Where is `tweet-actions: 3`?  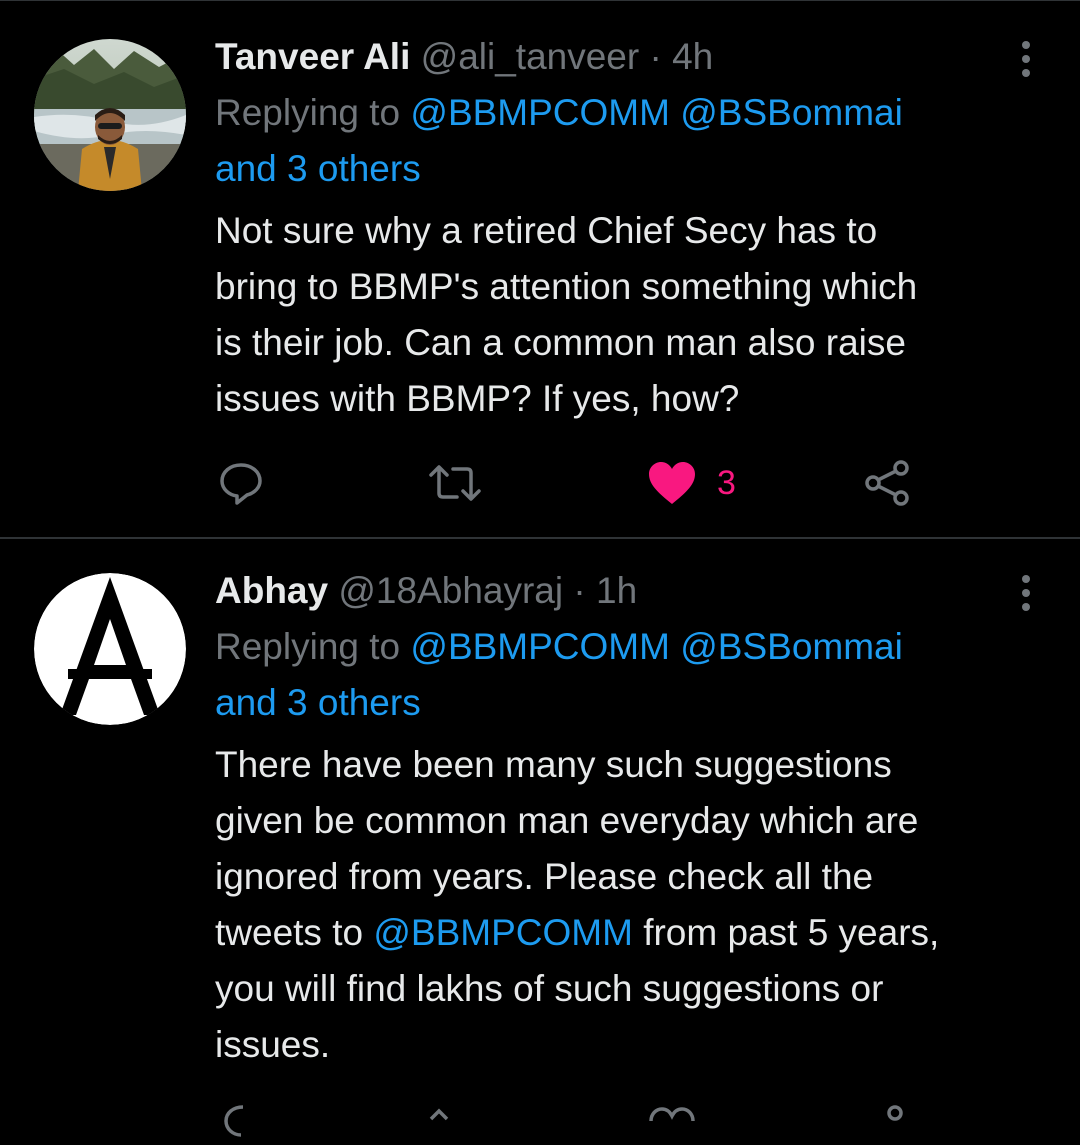
tweet-actions: 3 is located at coordinates (575, 483).